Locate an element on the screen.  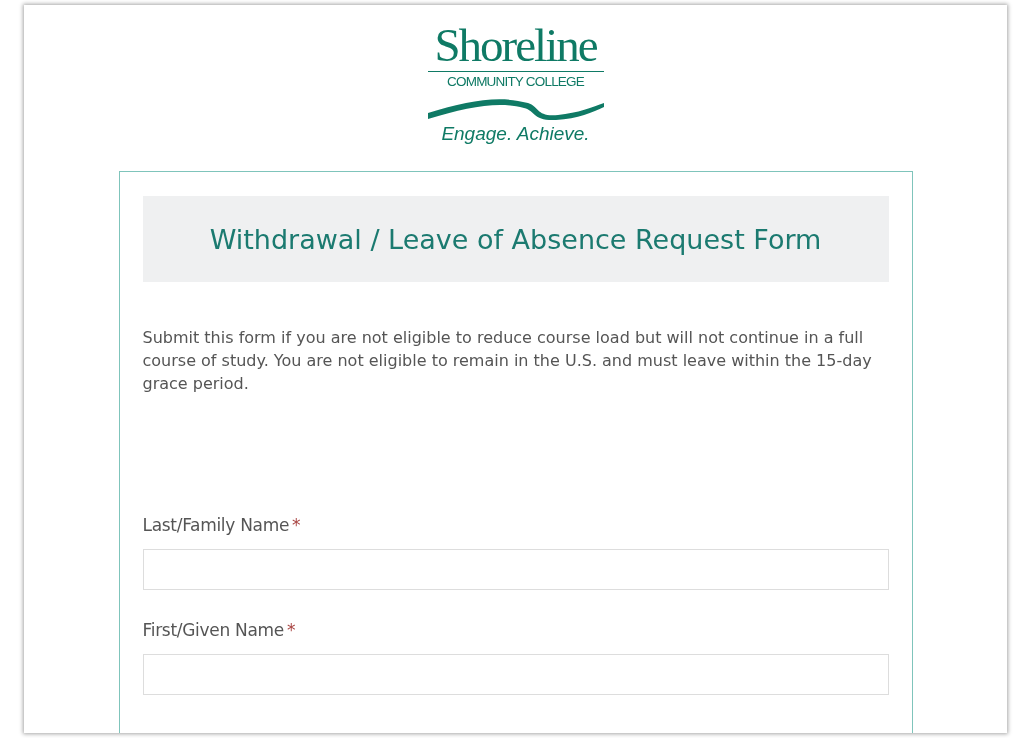
logo-name: Shoreline is located at coordinates (515, 45).